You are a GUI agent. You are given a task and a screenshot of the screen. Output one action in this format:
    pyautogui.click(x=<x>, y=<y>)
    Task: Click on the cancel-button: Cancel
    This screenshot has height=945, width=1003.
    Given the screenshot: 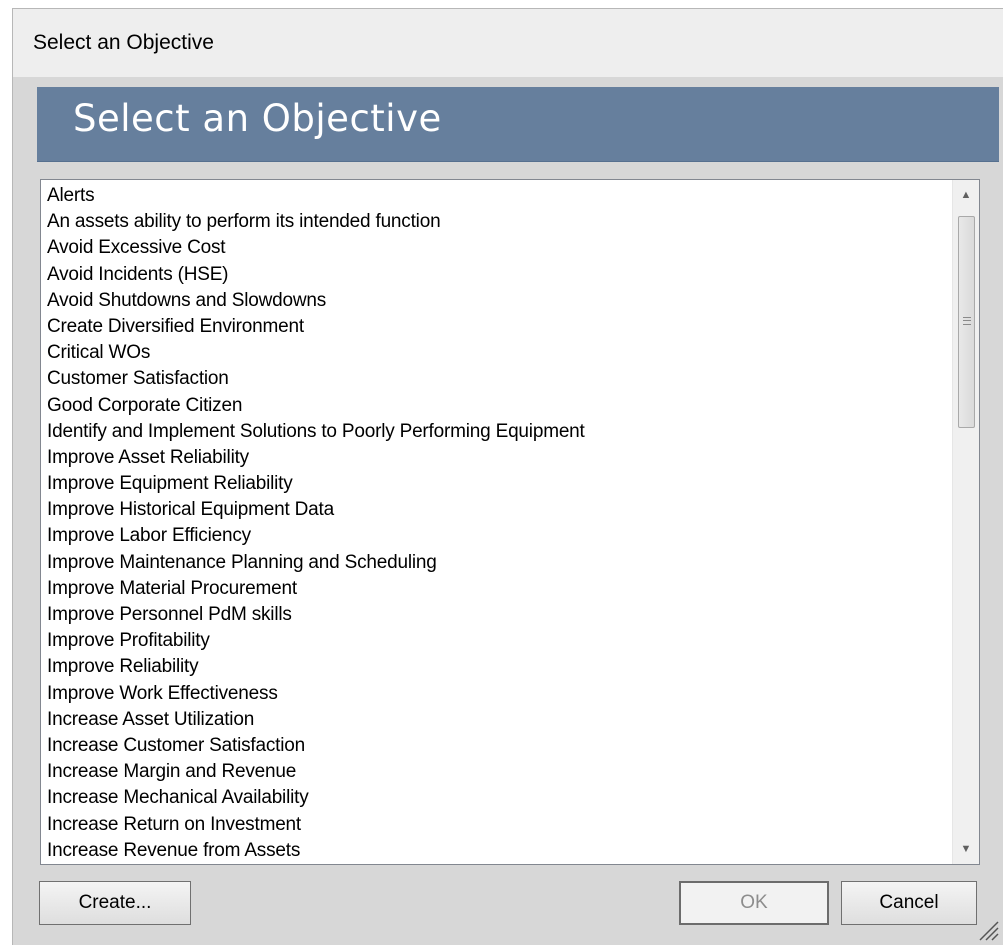 What is the action you would take?
    pyautogui.click(x=909, y=903)
    